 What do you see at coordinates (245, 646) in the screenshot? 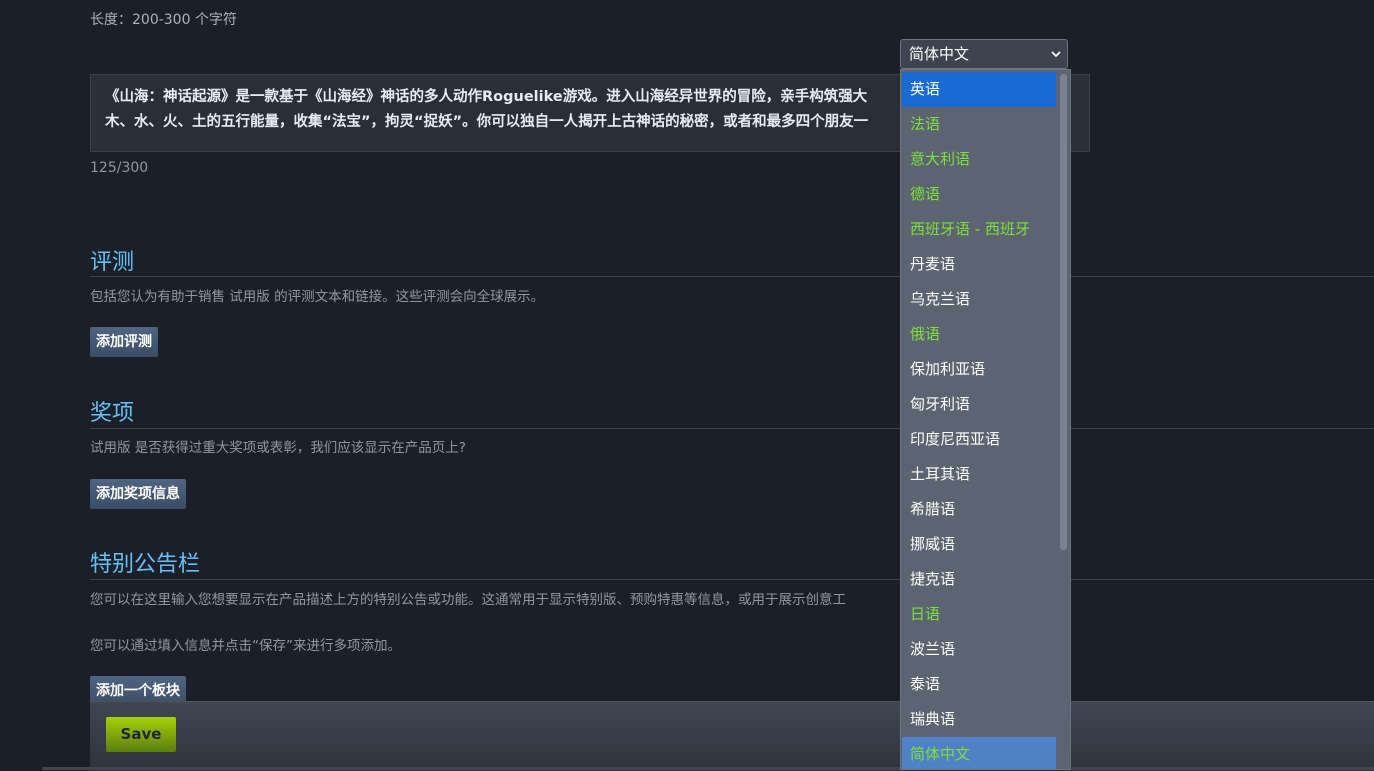
I see `announcement-hint: 您可以通过填入信息并点击“保存”来进行多项添加。` at bounding box center [245, 646].